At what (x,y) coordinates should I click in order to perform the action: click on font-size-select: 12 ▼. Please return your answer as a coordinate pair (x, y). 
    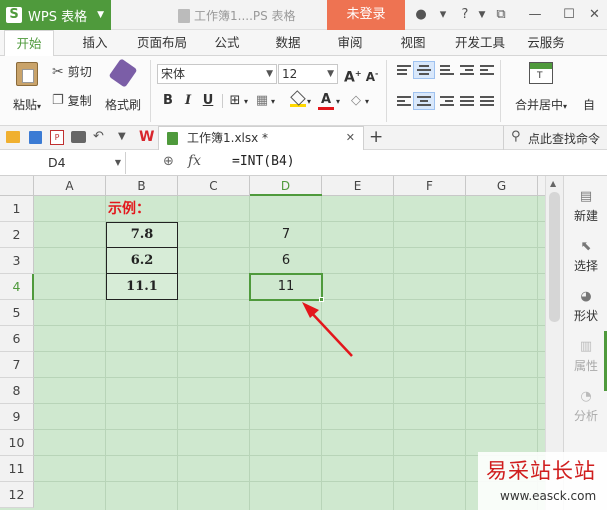
    Looking at the image, I should click on (308, 74).